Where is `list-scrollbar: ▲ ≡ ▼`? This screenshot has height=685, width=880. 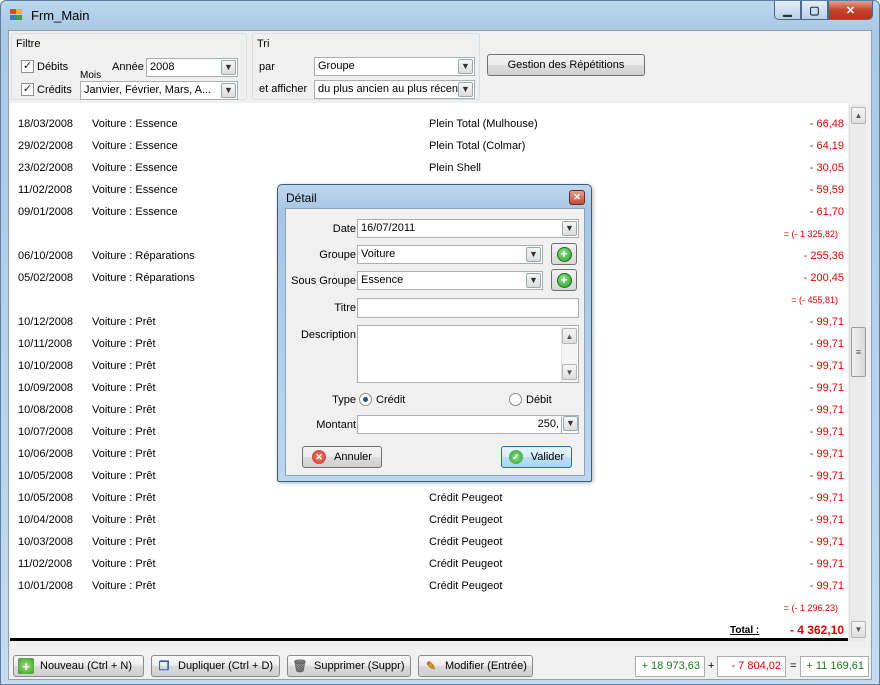 list-scrollbar: ▲ ≡ ▼ is located at coordinates (857, 373).